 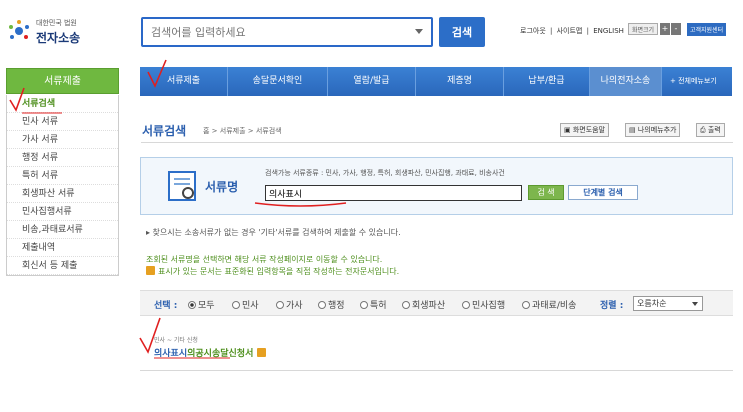 I want to click on logout-link: 로그아웃, so click(x=533, y=31).